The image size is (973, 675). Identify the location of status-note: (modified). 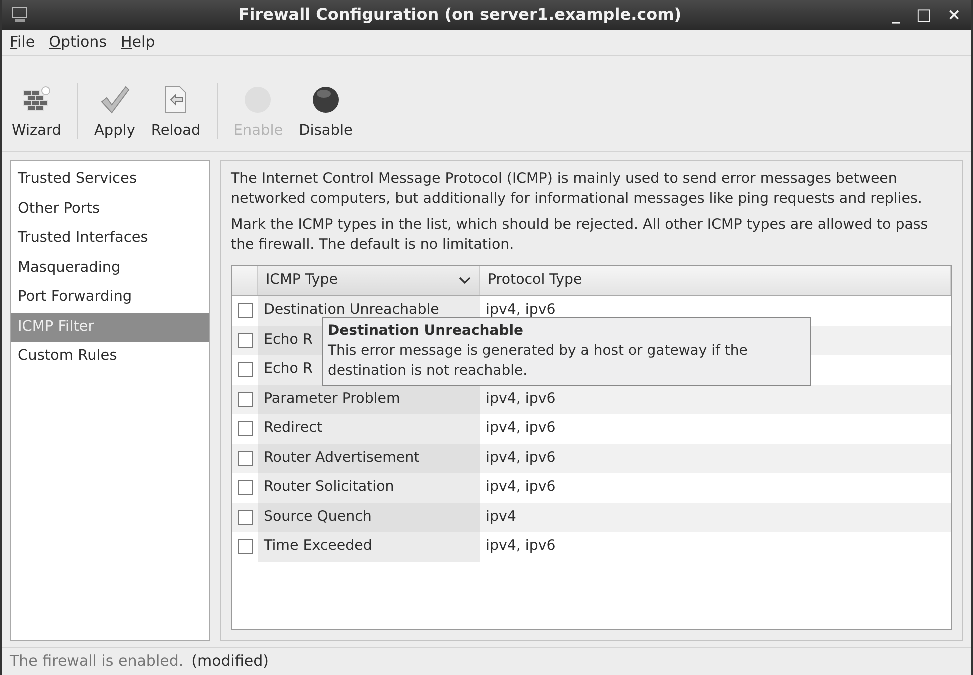
(231, 661).